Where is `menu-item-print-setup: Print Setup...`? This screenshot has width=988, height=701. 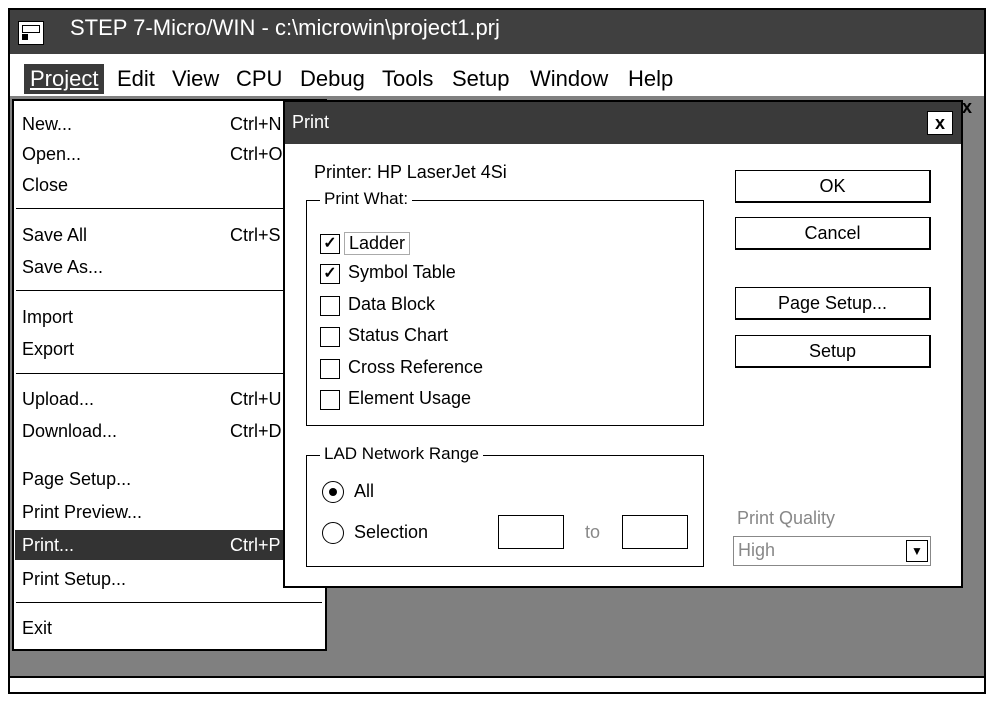 menu-item-print-setup: Print Setup... is located at coordinates (74, 579).